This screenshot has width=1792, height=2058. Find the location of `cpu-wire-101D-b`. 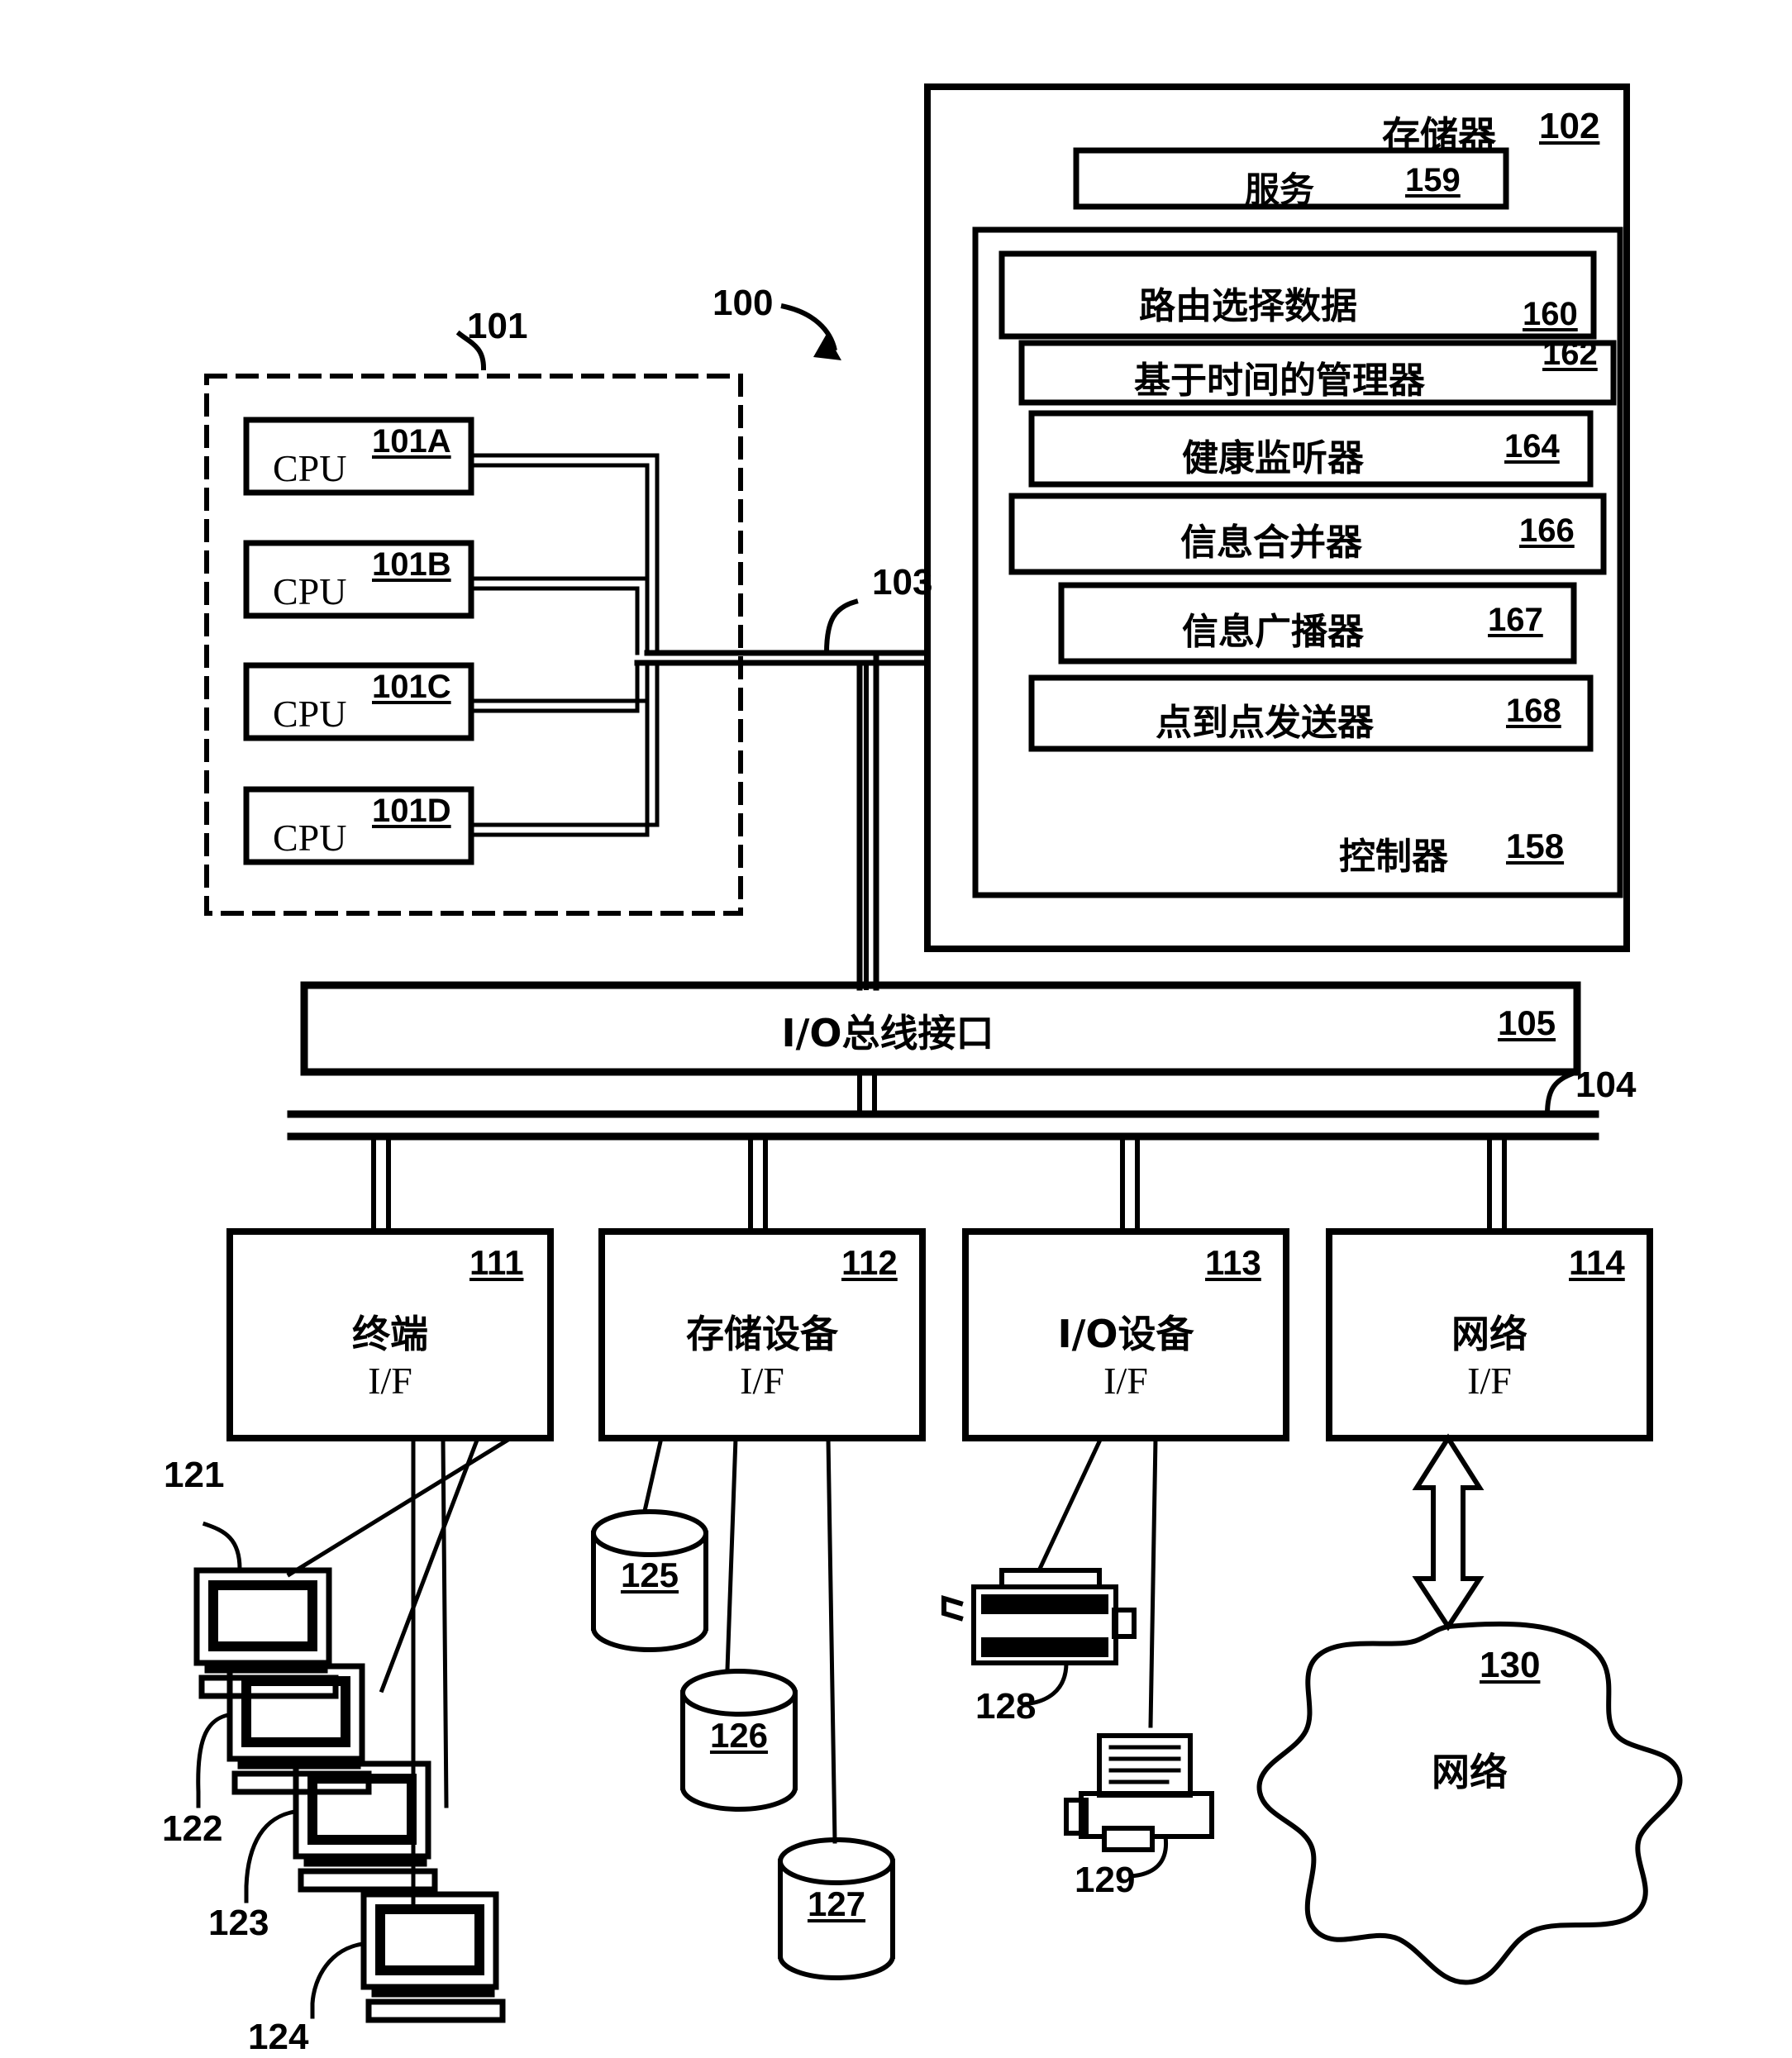

cpu-wire-101D-b is located at coordinates (559, 748).